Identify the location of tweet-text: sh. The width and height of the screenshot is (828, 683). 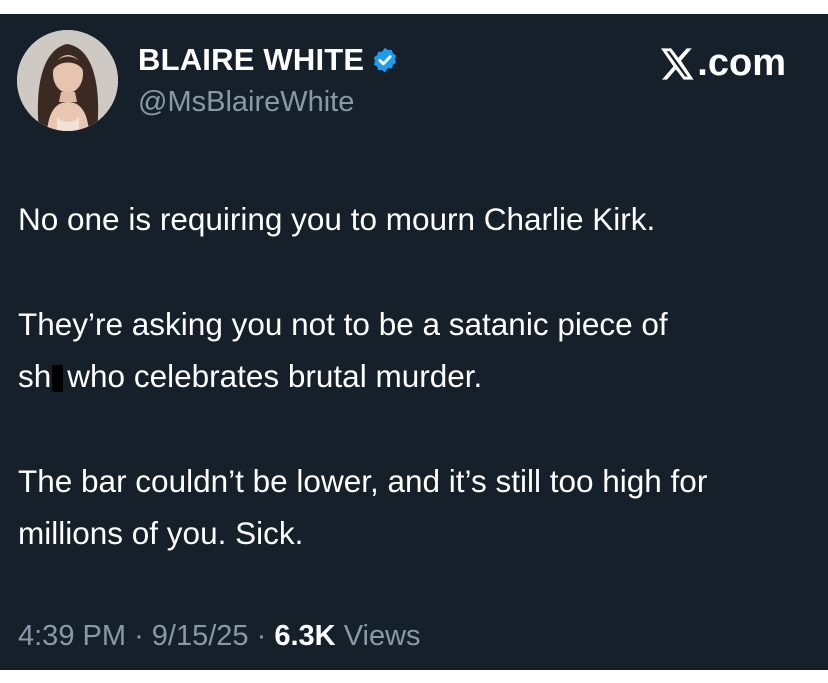
(35, 375).